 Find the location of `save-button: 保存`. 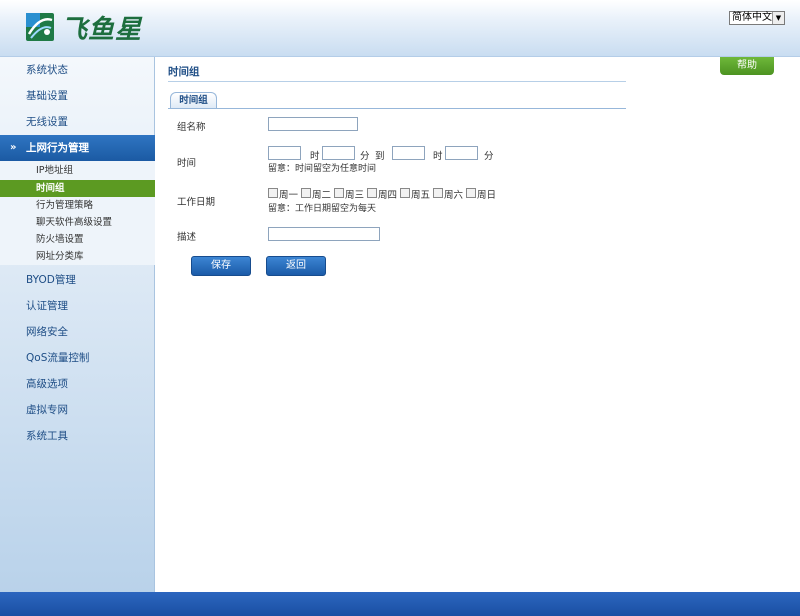

save-button: 保存 is located at coordinates (221, 266).